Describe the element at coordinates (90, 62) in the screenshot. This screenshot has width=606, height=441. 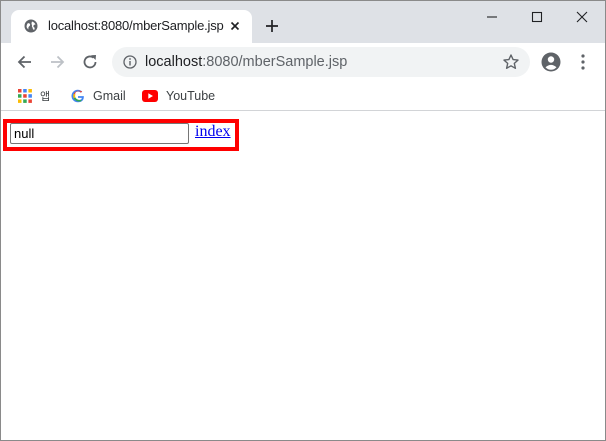
I see `reload-icon` at that location.